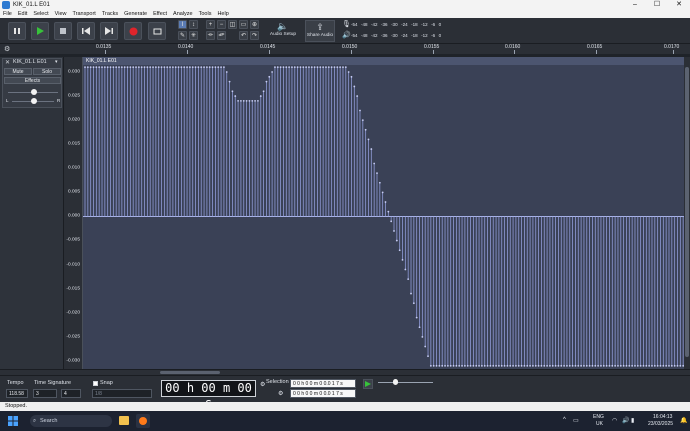 This screenshot has width=690, height=431. I want to click on menu-help: Help, so click(222, 14).